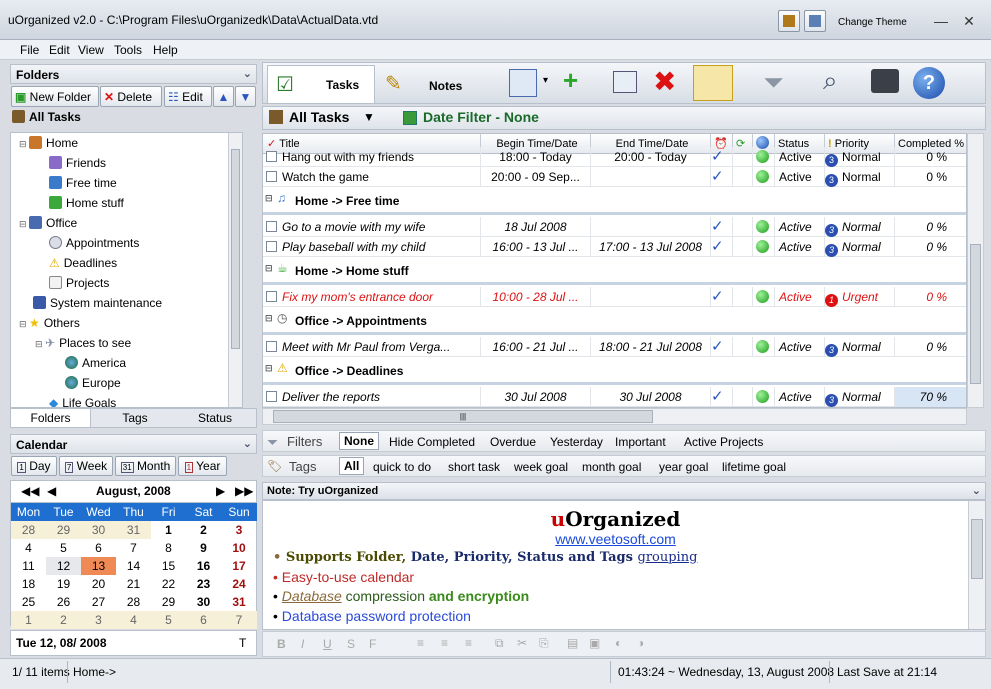  I want to click on all-tasks-folder: All Tasks, so click(46, 117).